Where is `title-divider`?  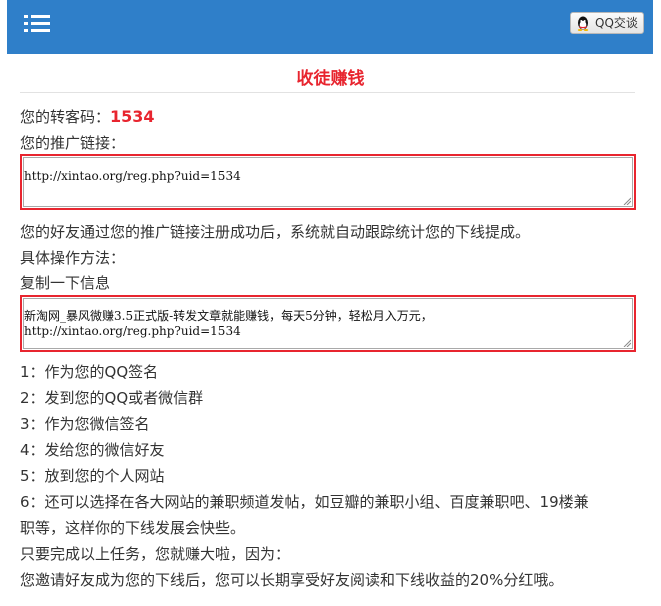 title-divider is located at coordinates (327, 92).